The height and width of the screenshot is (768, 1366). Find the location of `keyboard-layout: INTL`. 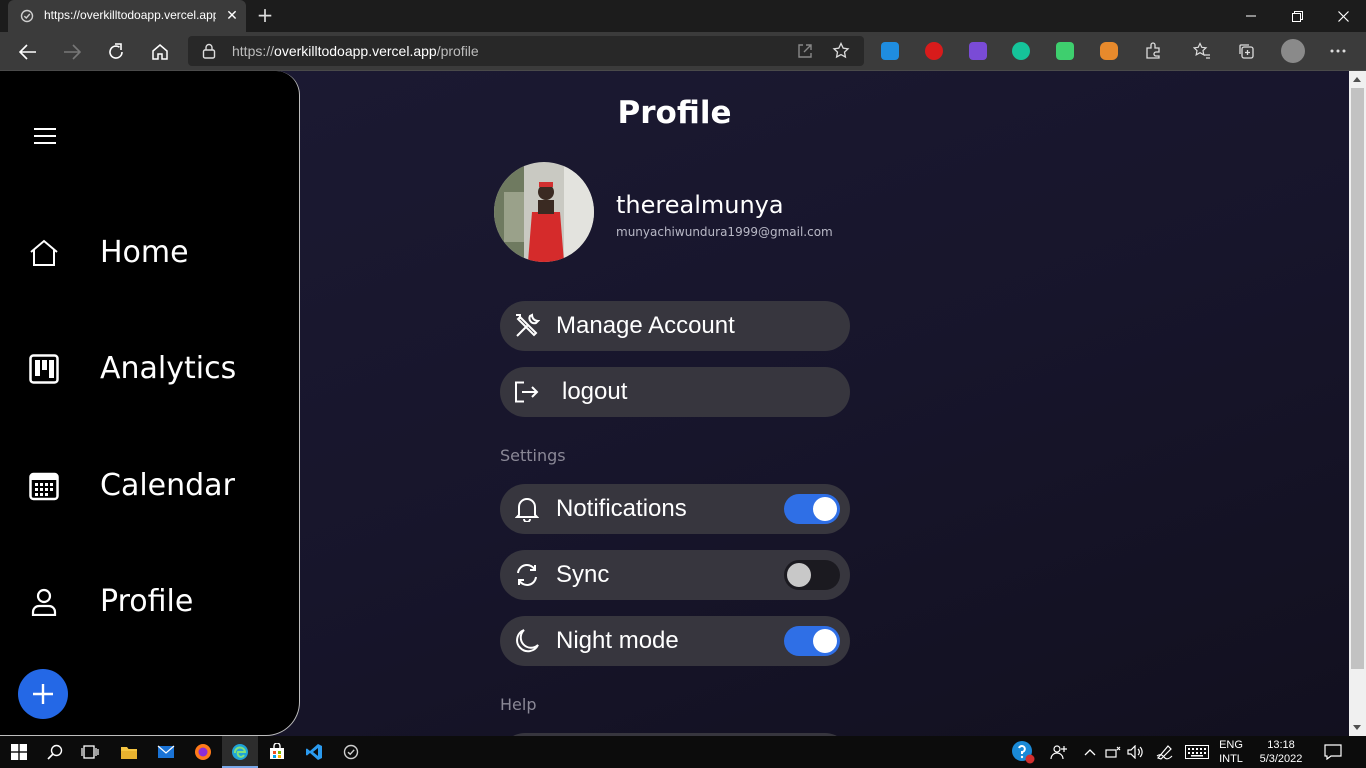

keyboard-layout: INTL is located at coordinates (1231, 759).